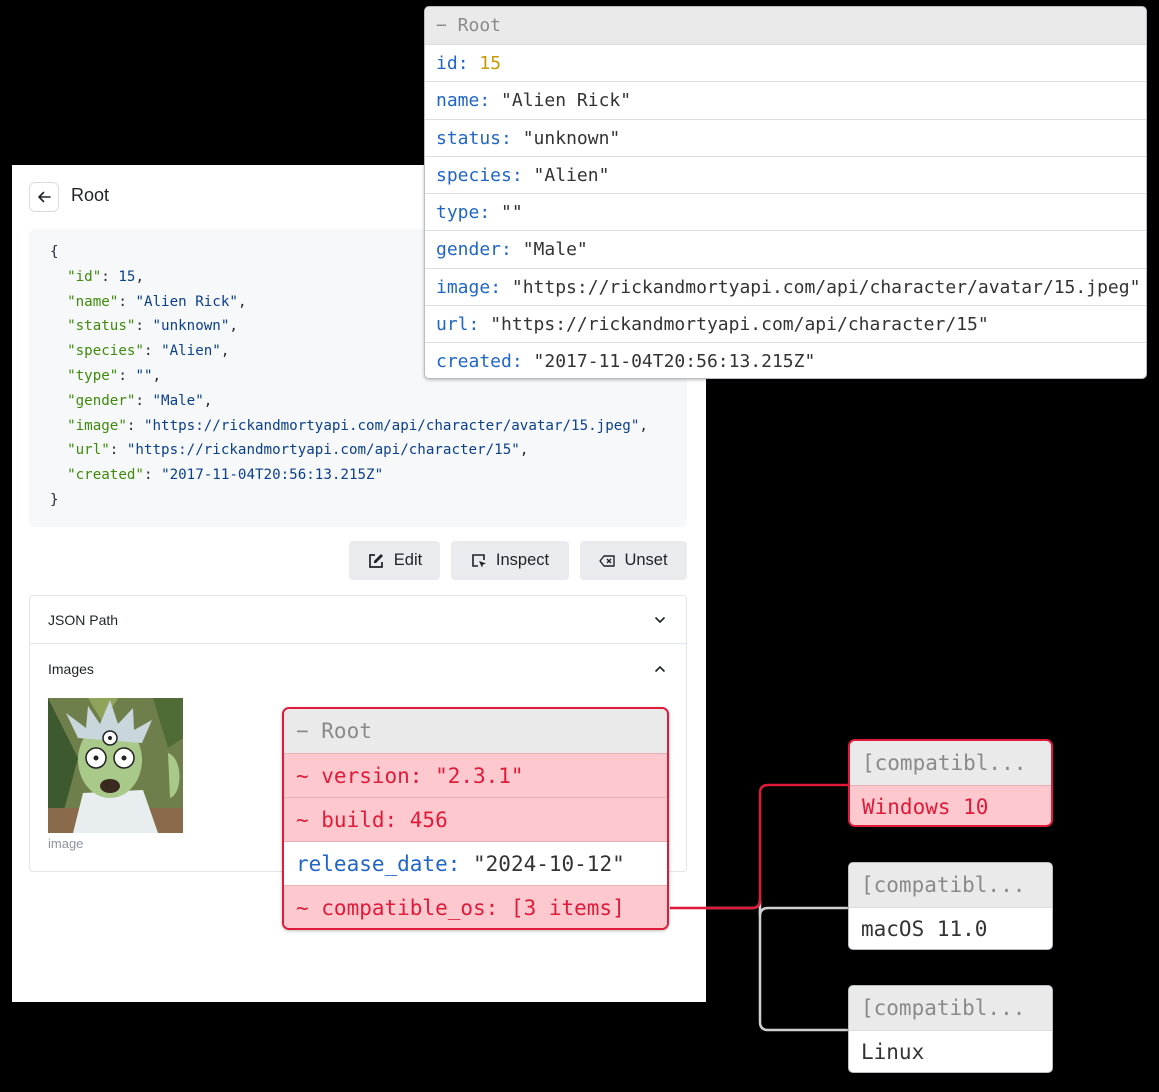  What do you see at coordinates (674, 362) in the screenshot?
I see `inspector-value: "2017-11-04T20:56:13.215Z"` at bounding box center [674, 362].